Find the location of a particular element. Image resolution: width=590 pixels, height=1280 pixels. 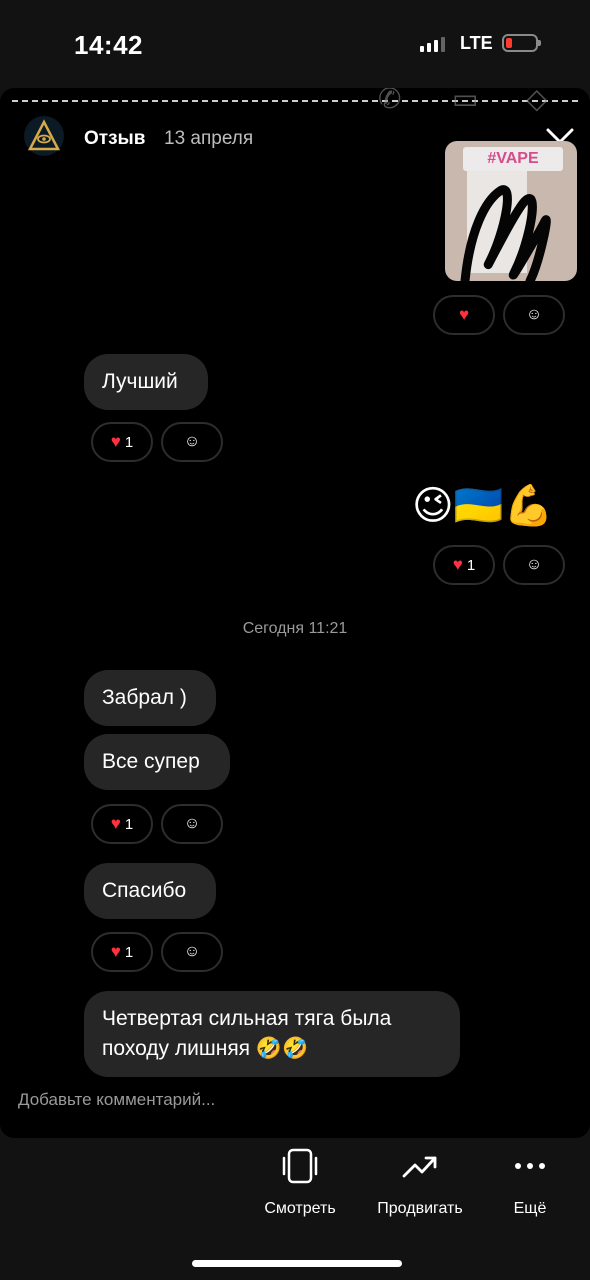

scribble-overlay is located at coordinates (505, 233).